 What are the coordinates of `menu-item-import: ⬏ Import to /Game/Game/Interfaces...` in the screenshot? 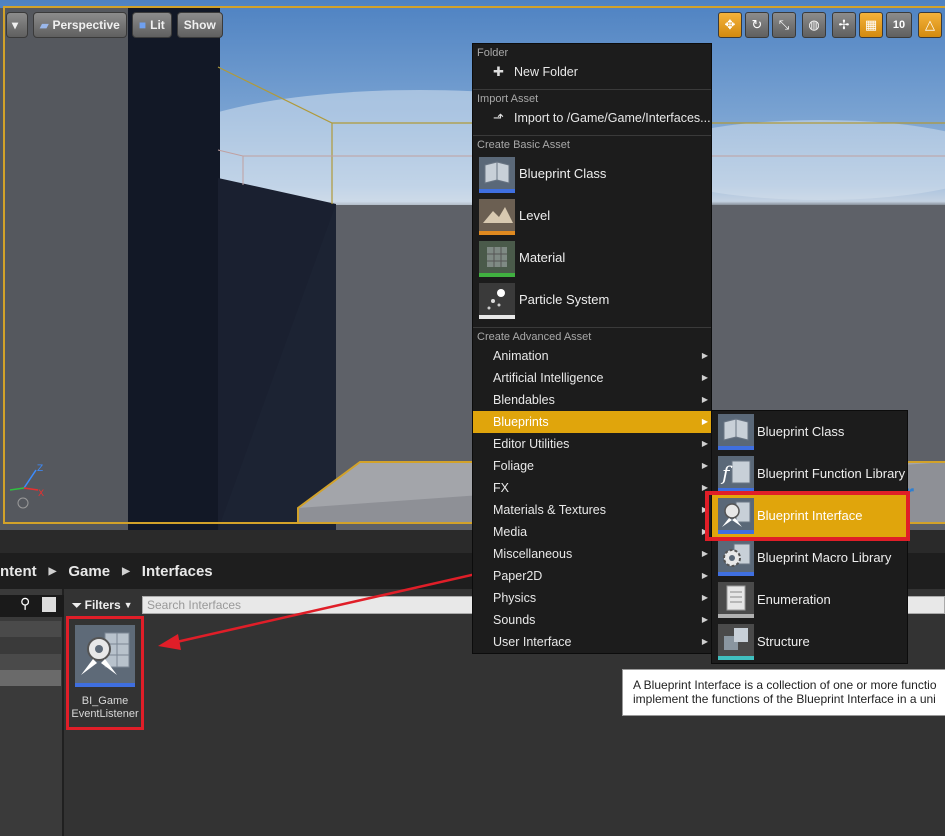 It's located at (592, 118).